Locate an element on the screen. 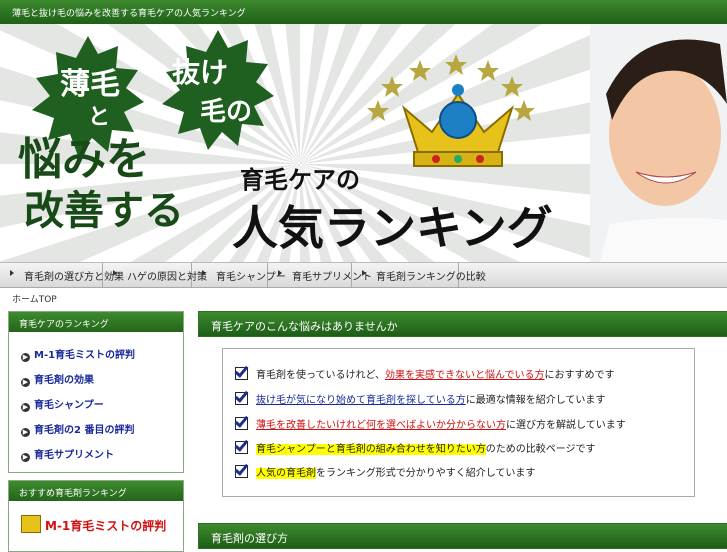 Image resolution: width=727 pixels, height=552 pixels. checklist-item: 薄毛を改善したいけれど何を選べばよいか分からない方に選び方を解説しています is located at coordinates (430, 424).